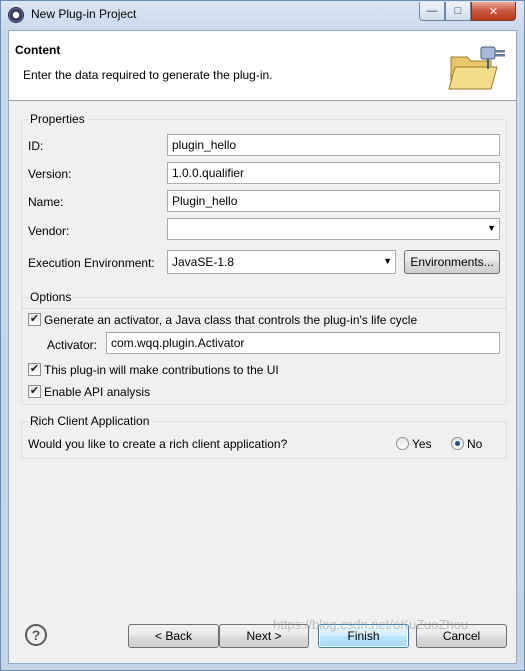 The height and width of the screenshot is (671, 525). I want to click on properties-group-label: Properties, so click(57, 119).